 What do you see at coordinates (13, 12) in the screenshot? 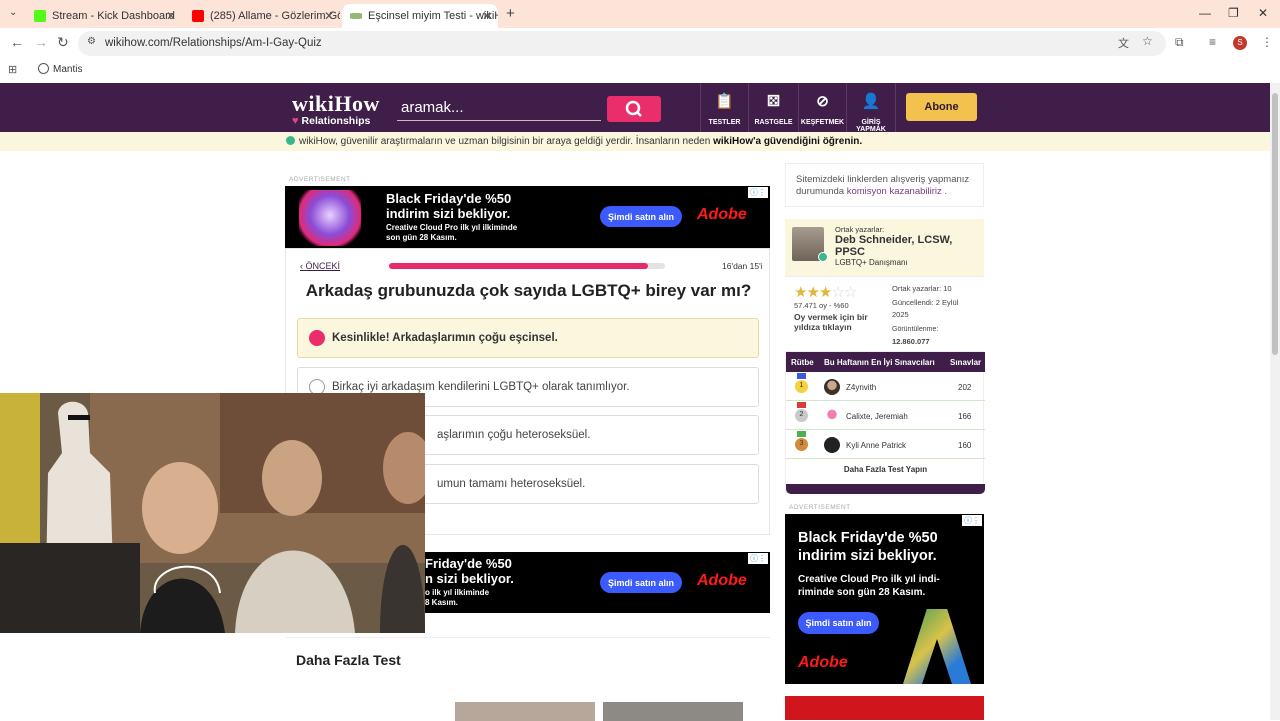
I see `tab-search-chevron-icon: ⌄` at bounding box center [13, 12].